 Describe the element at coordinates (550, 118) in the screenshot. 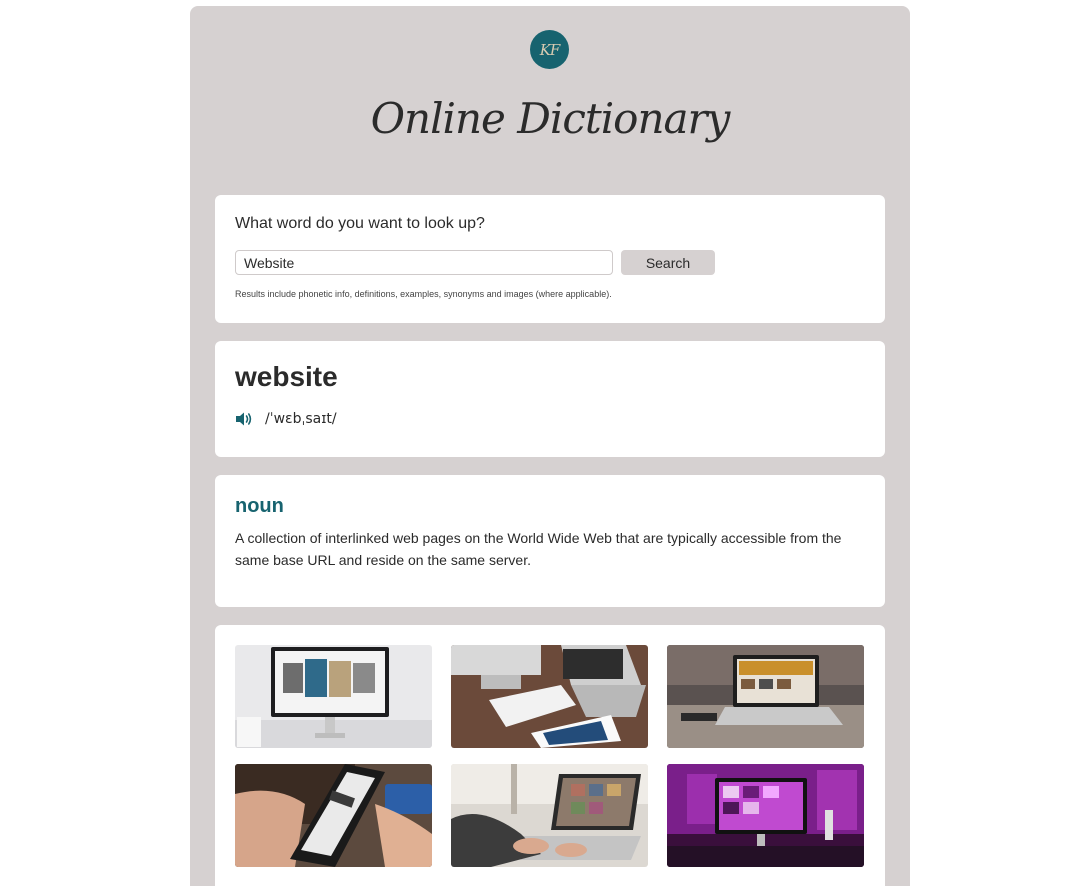

I see `page-title: Online Dictionary` at that location.